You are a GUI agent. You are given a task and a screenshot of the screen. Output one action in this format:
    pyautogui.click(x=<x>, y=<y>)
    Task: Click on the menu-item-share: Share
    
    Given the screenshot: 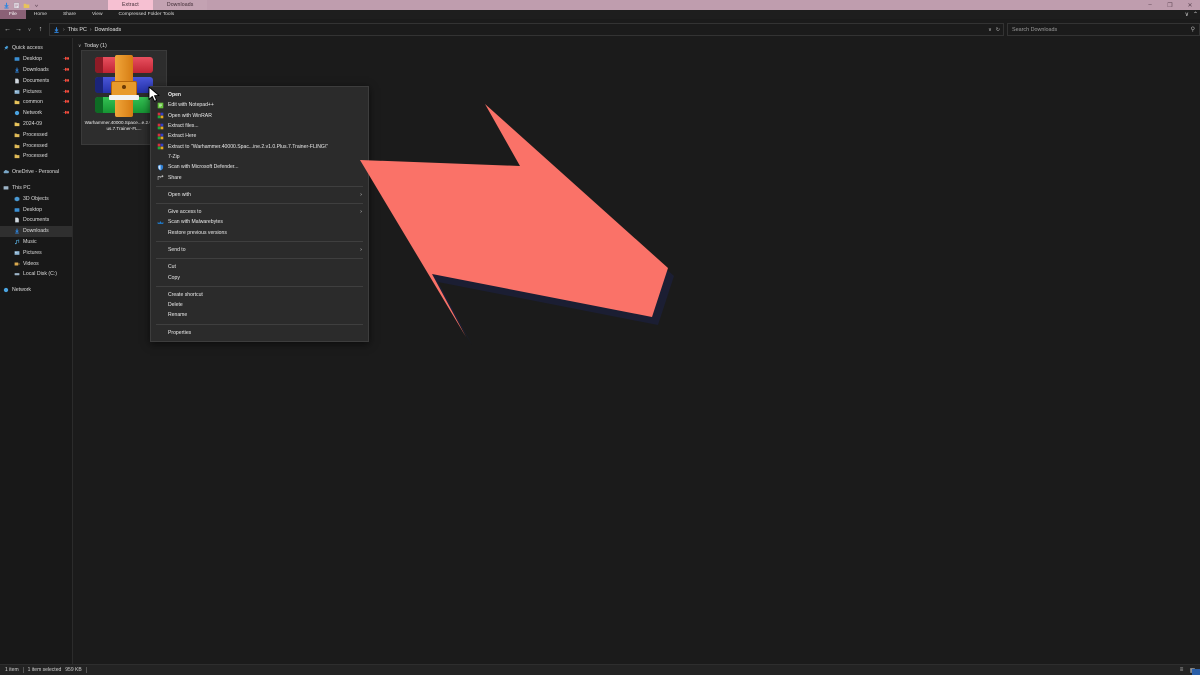 What is the action you would take?
    pyautogui.click(x=259, y=177)
    